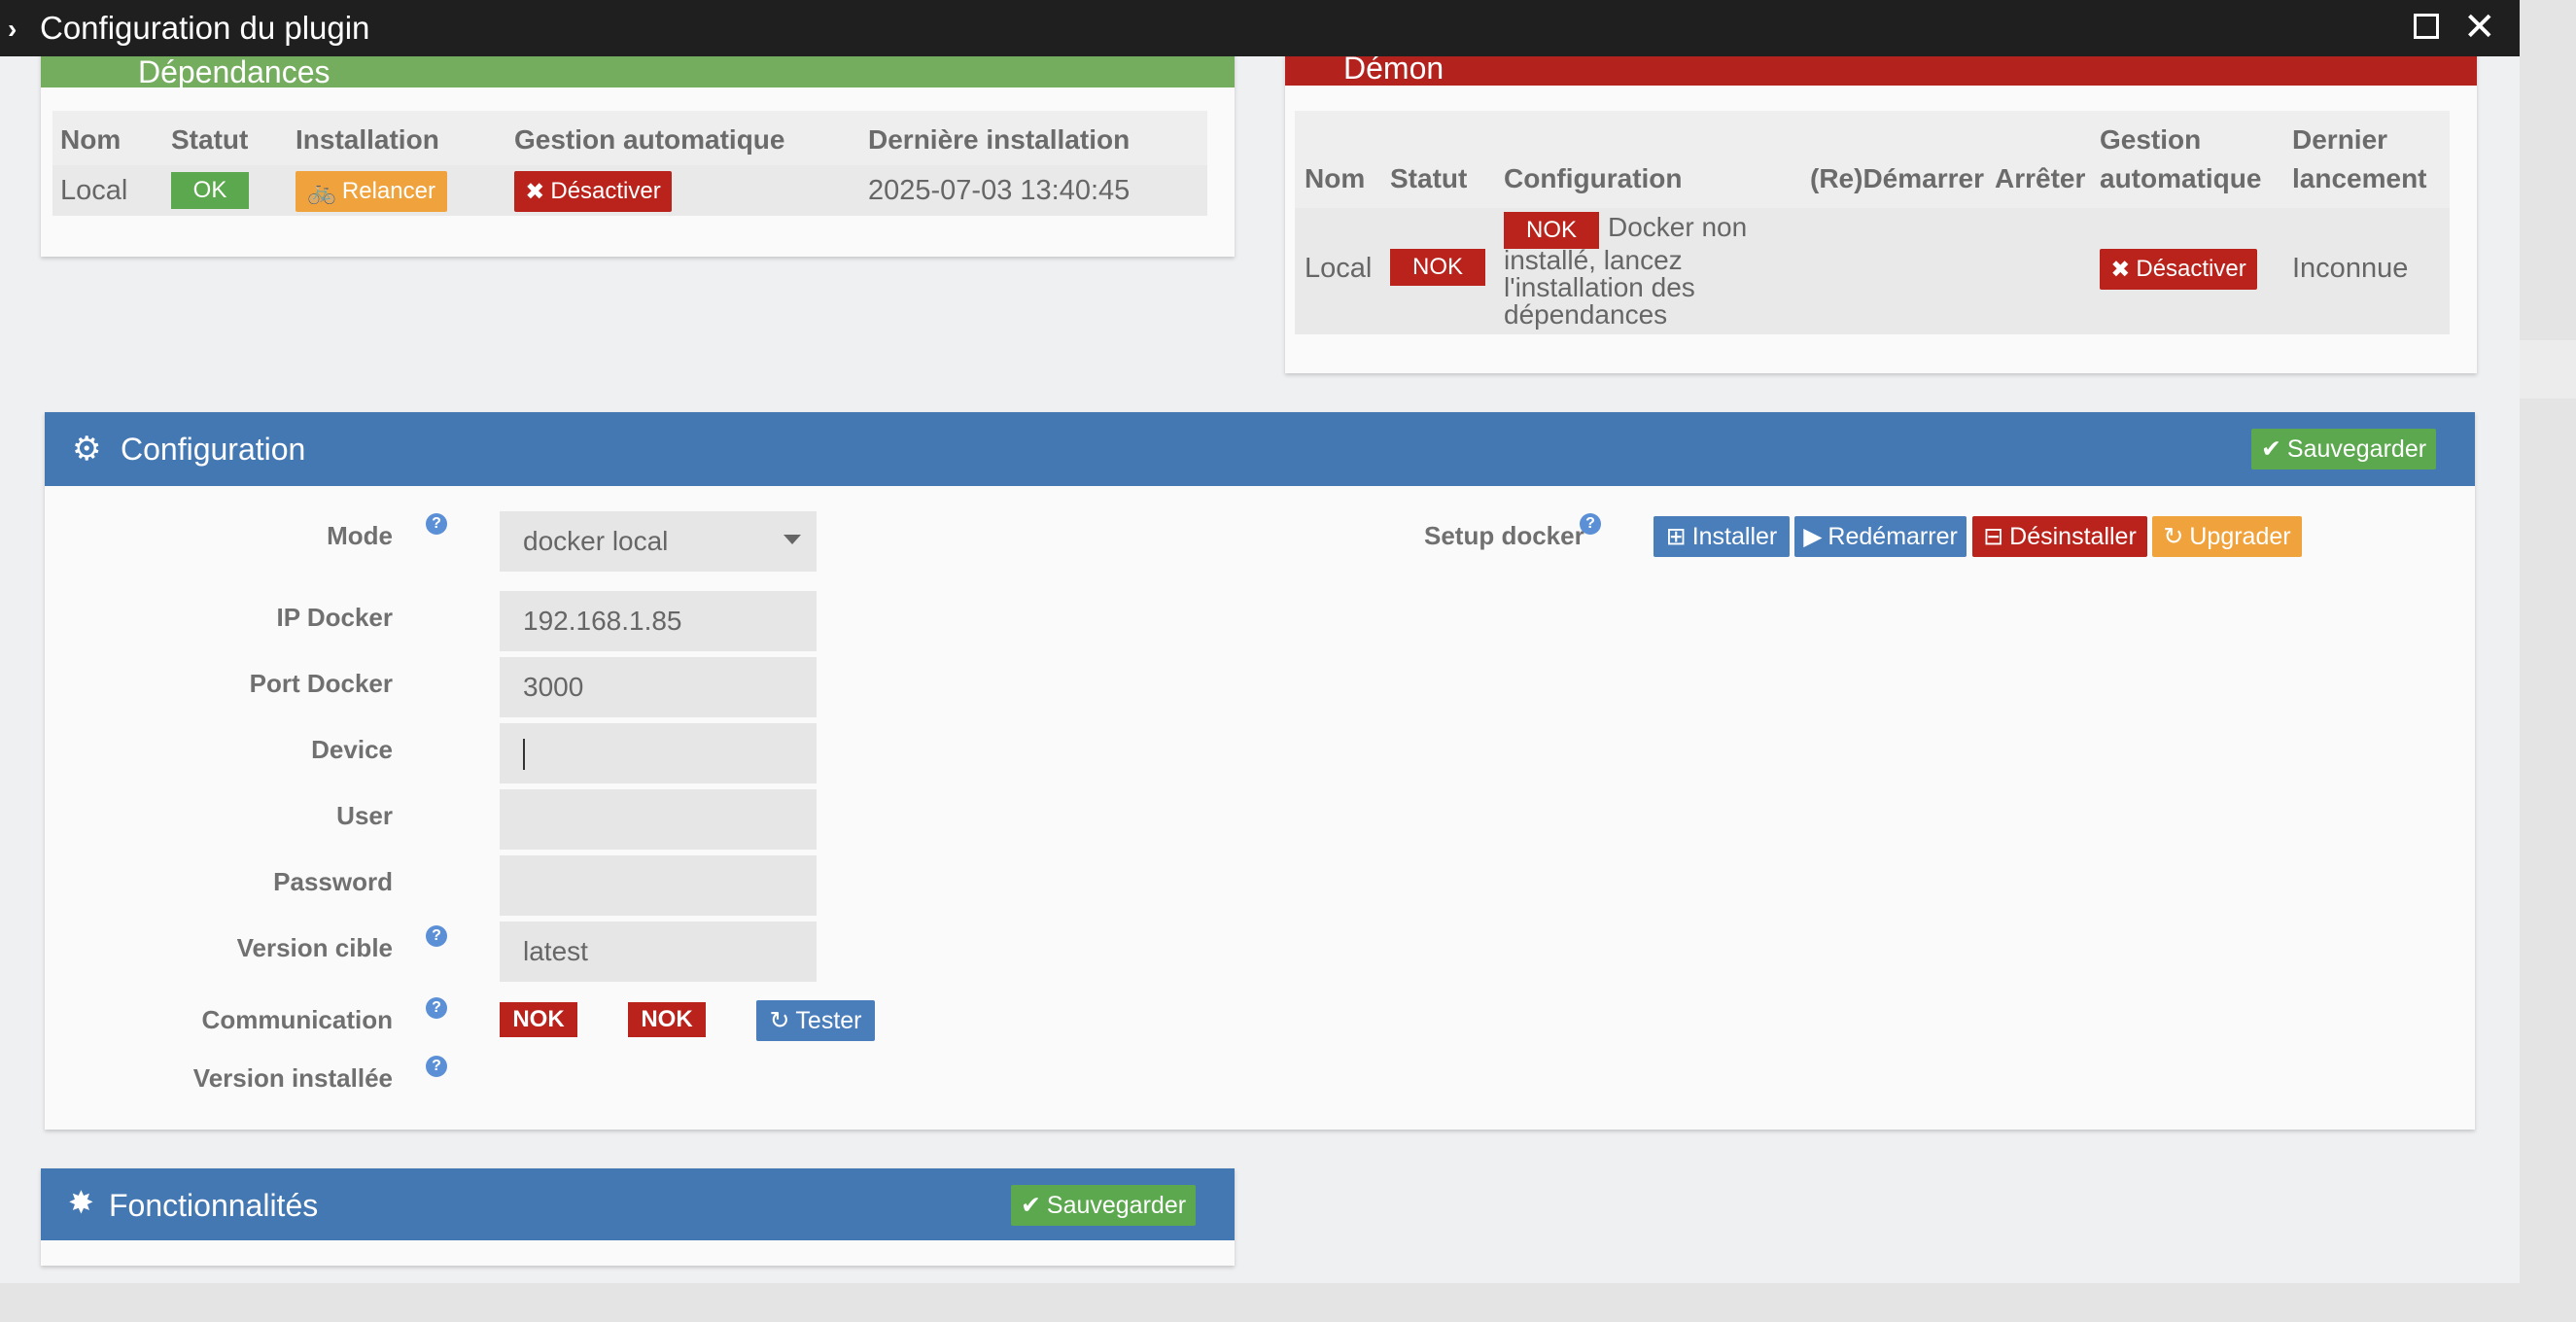  Describe the element at coordinates (334, 617) in the screenshot. I see `ip-docker-label: IP Docker` at that location.